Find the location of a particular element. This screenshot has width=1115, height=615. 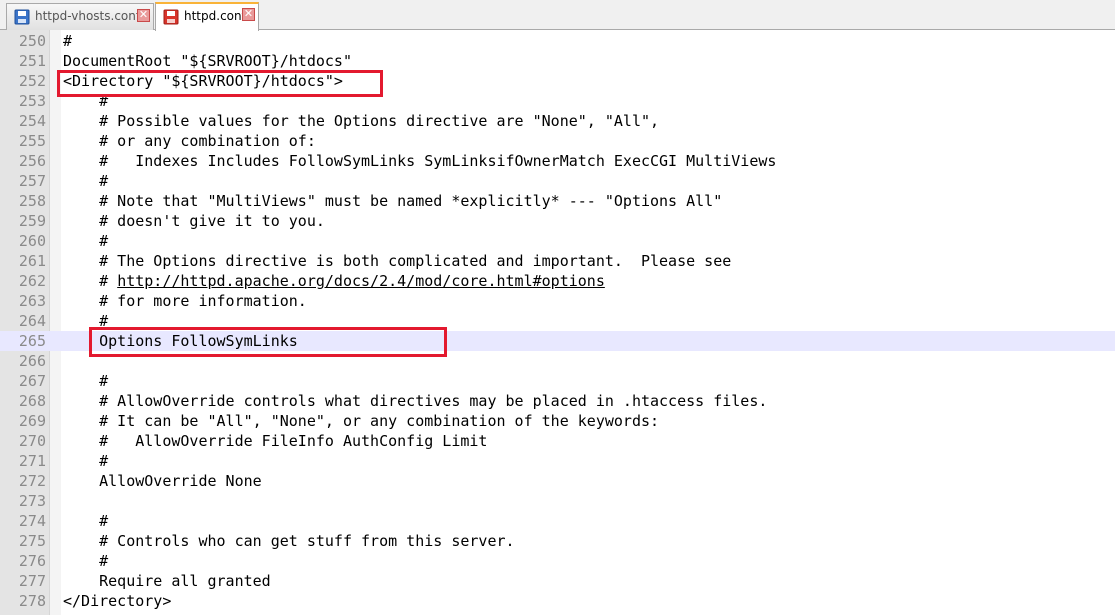

line-number: 255 is located at coordinates (32, 141).